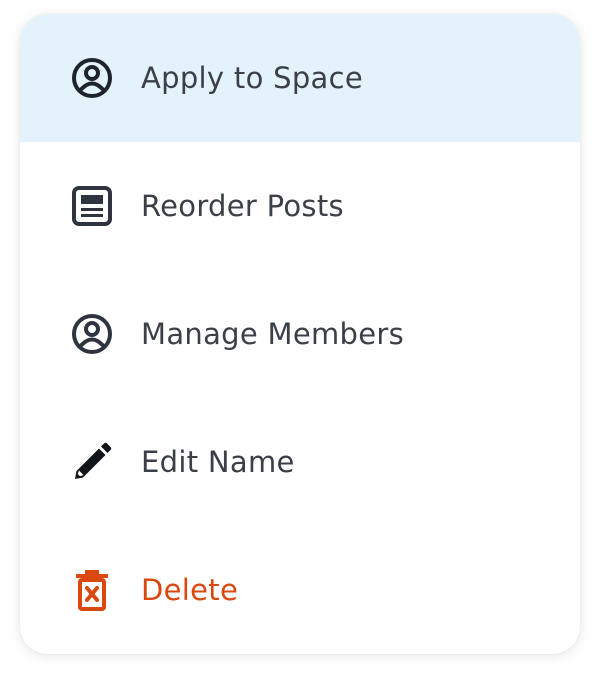 This screenshot has height=680, width=600. I want to click on menu-item-label: Edit Name, so click(218, 462).